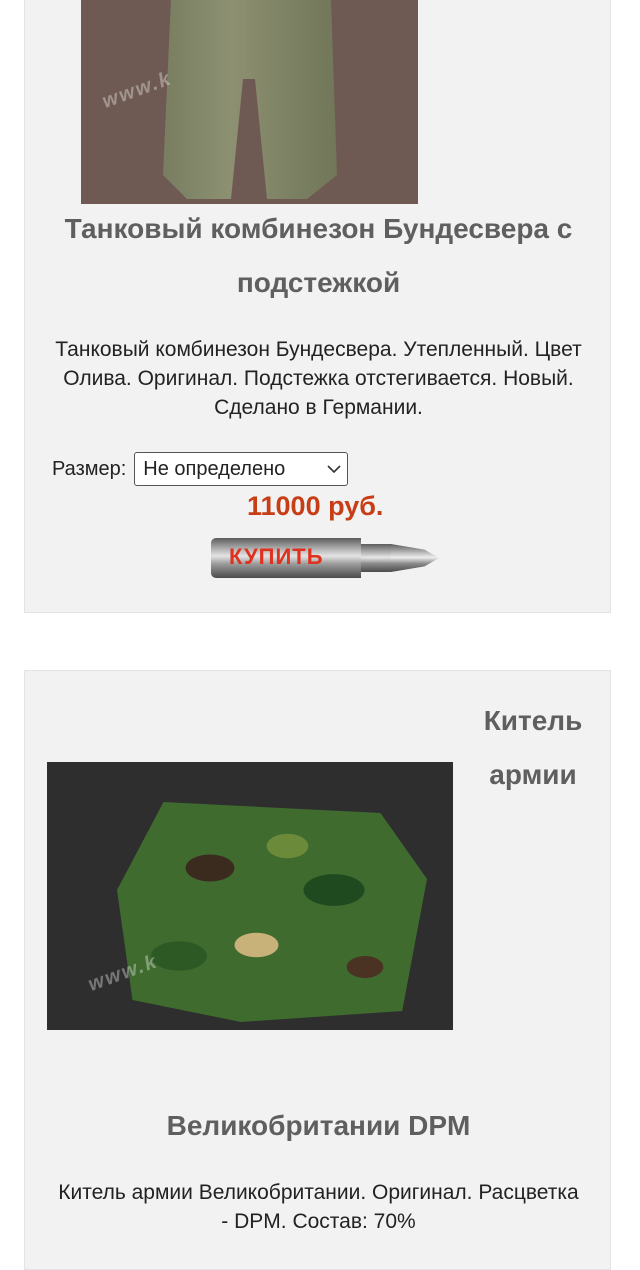 This screenshot has height=1270, width=640. What do you see at coordinates (272, 912) in the screenshot?
I see `camo-jacket-photo` at bounding box center [272, 912].